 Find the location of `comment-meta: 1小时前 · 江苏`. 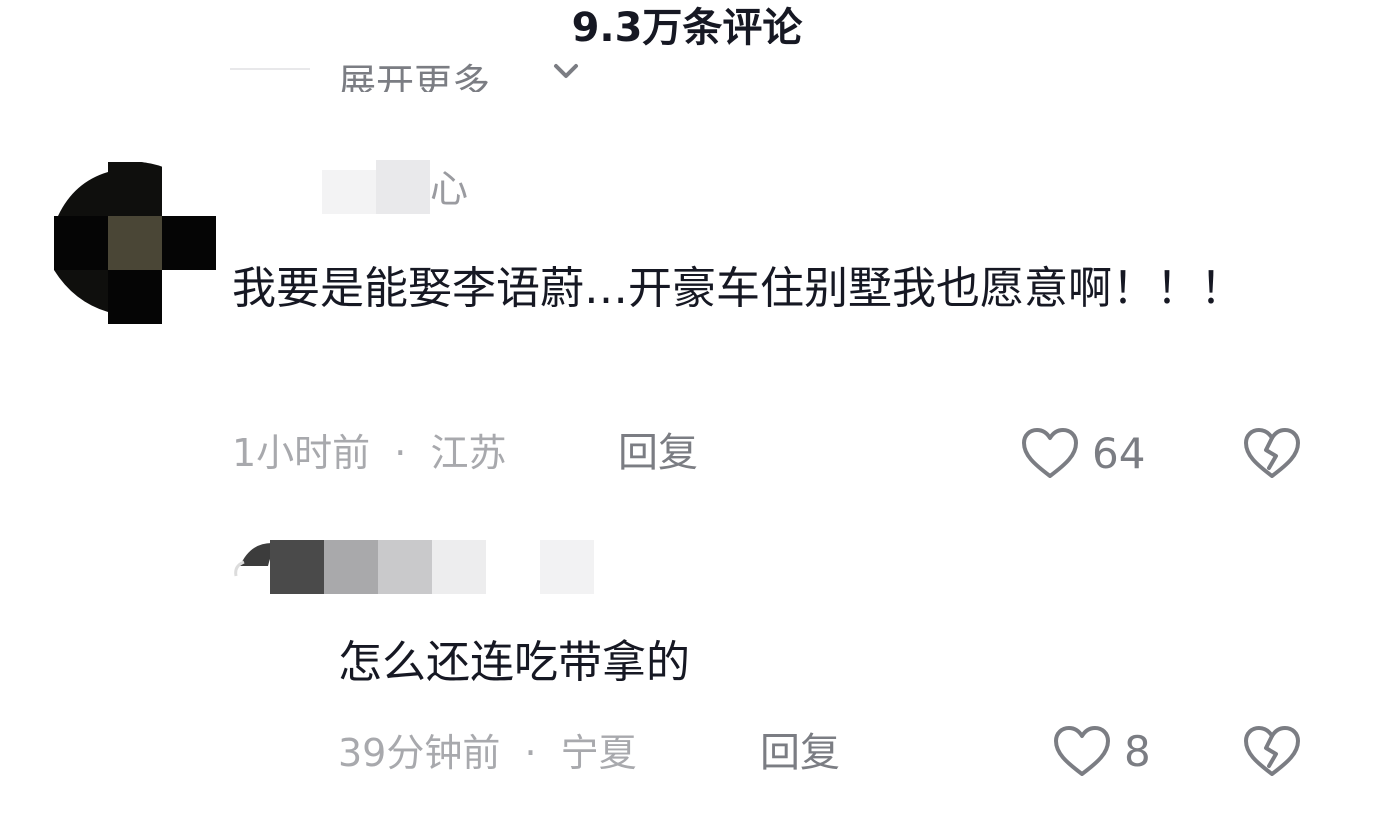

comment-meta: 1小时前 · 江苏 is located at coordinates (369, 453).